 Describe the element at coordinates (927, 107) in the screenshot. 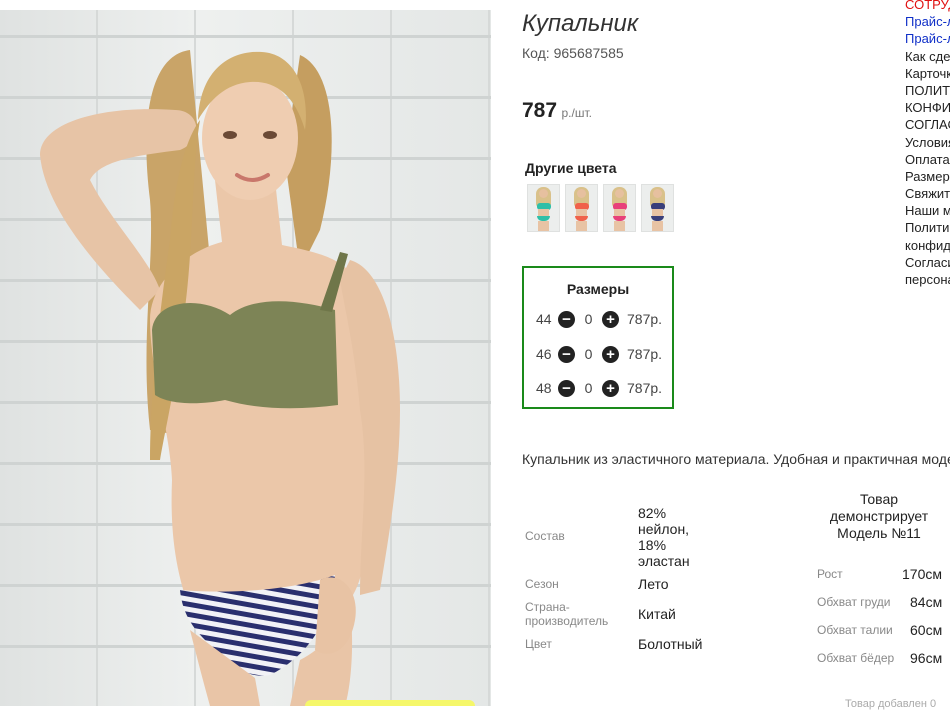

I see `side-link: КОНФИДЕНЦИАЛЬНОСТИ` at that location.